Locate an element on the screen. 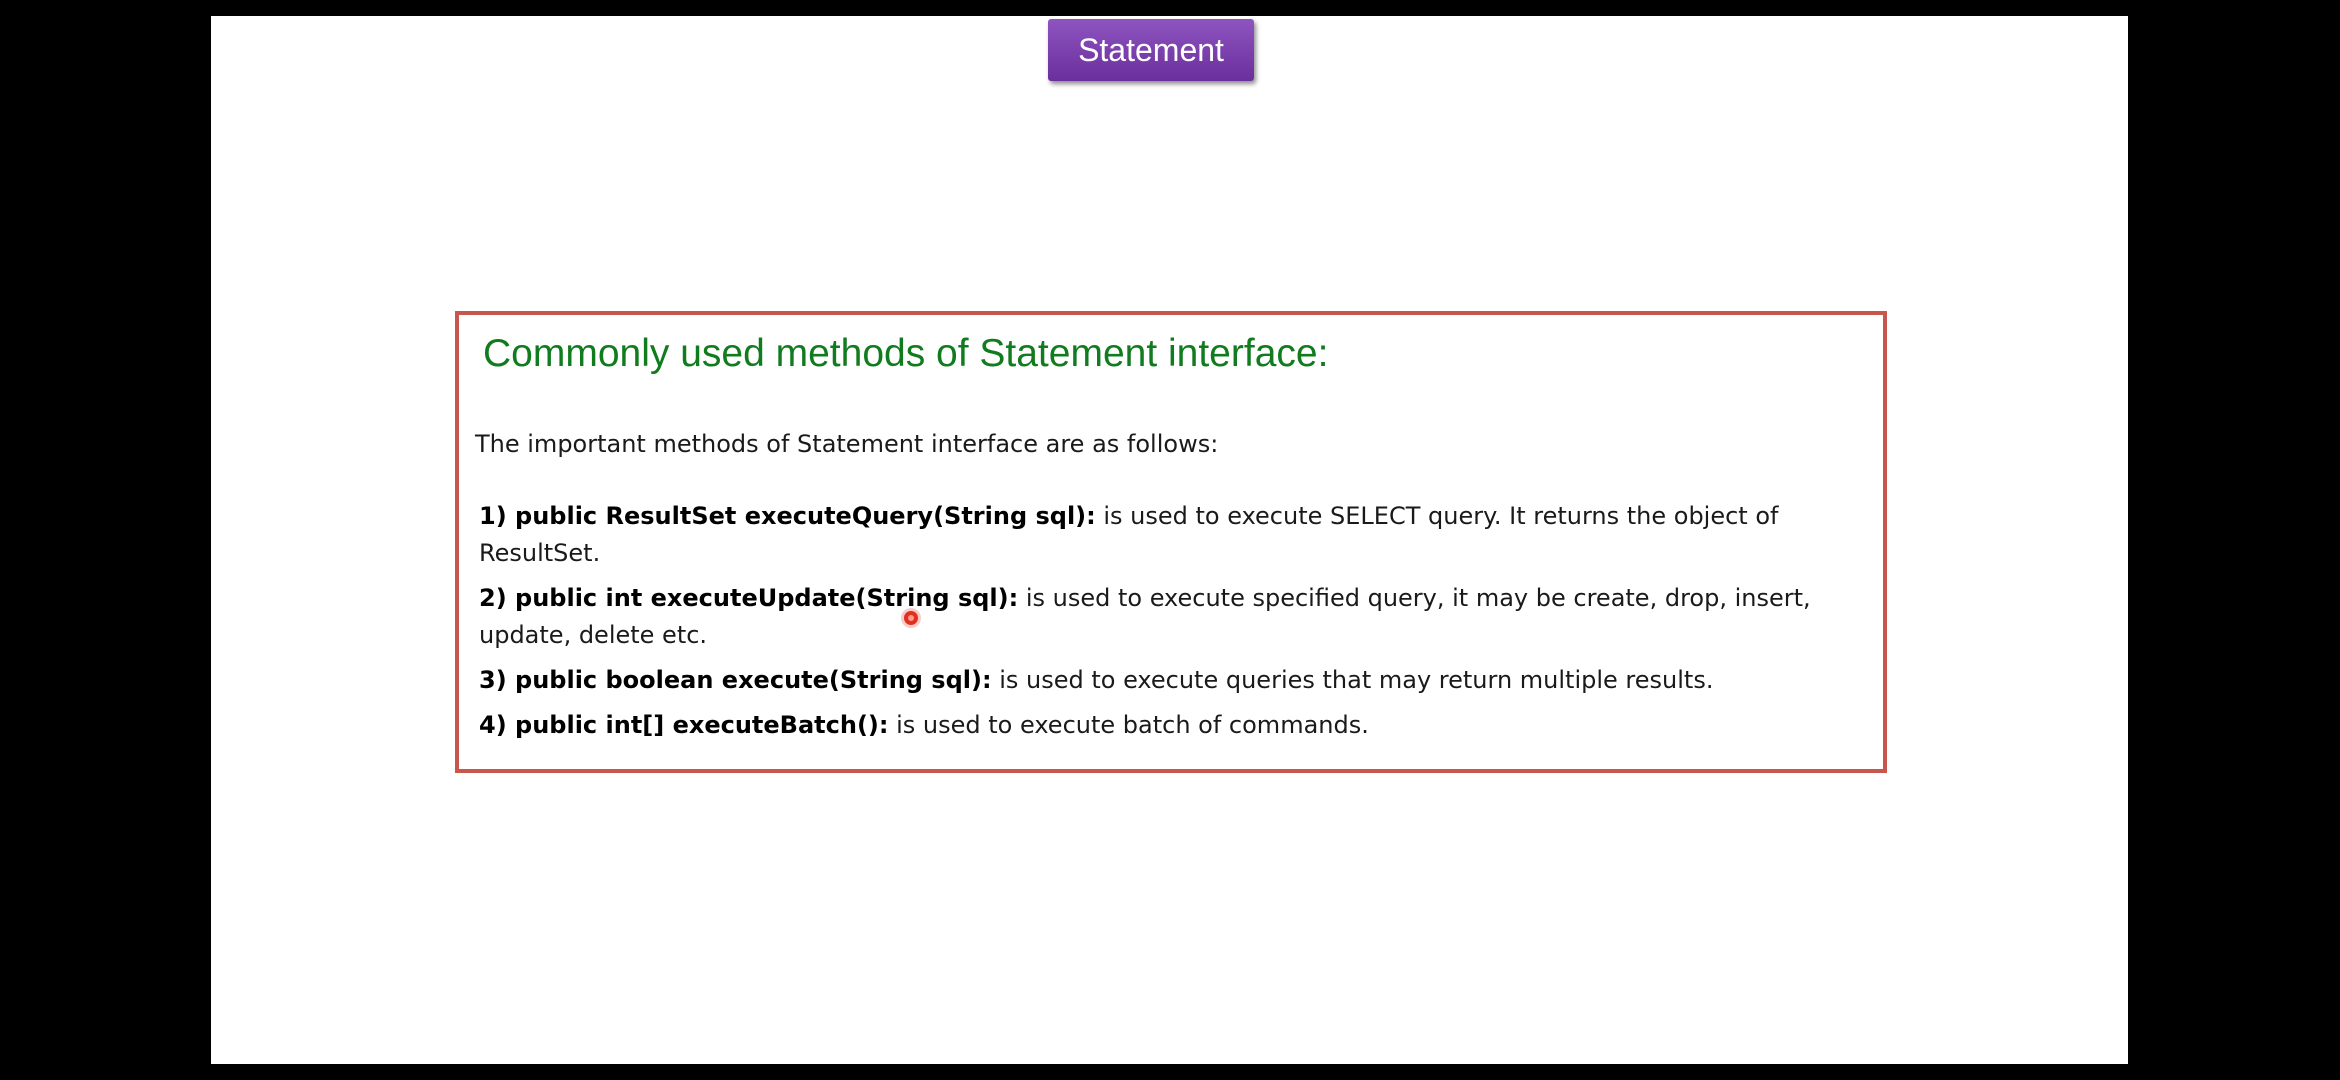 This screenshot has height=1080, width=2340. method-signature: 4) public int[] executeBatch(): is located at coordinates (684, 725).